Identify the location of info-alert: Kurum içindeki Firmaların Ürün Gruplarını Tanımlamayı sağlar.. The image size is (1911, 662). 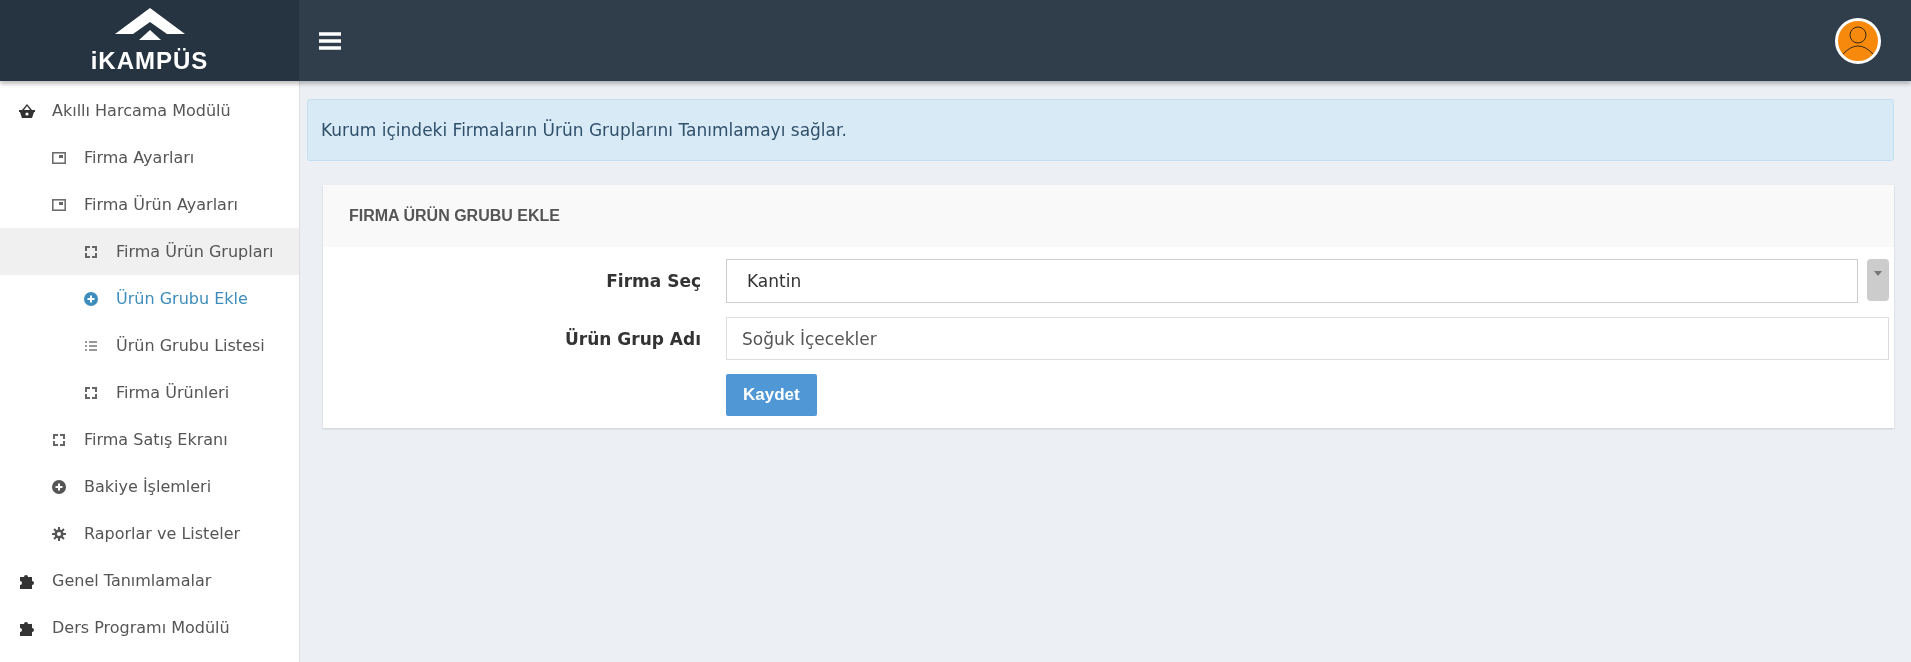
(1100, 130).